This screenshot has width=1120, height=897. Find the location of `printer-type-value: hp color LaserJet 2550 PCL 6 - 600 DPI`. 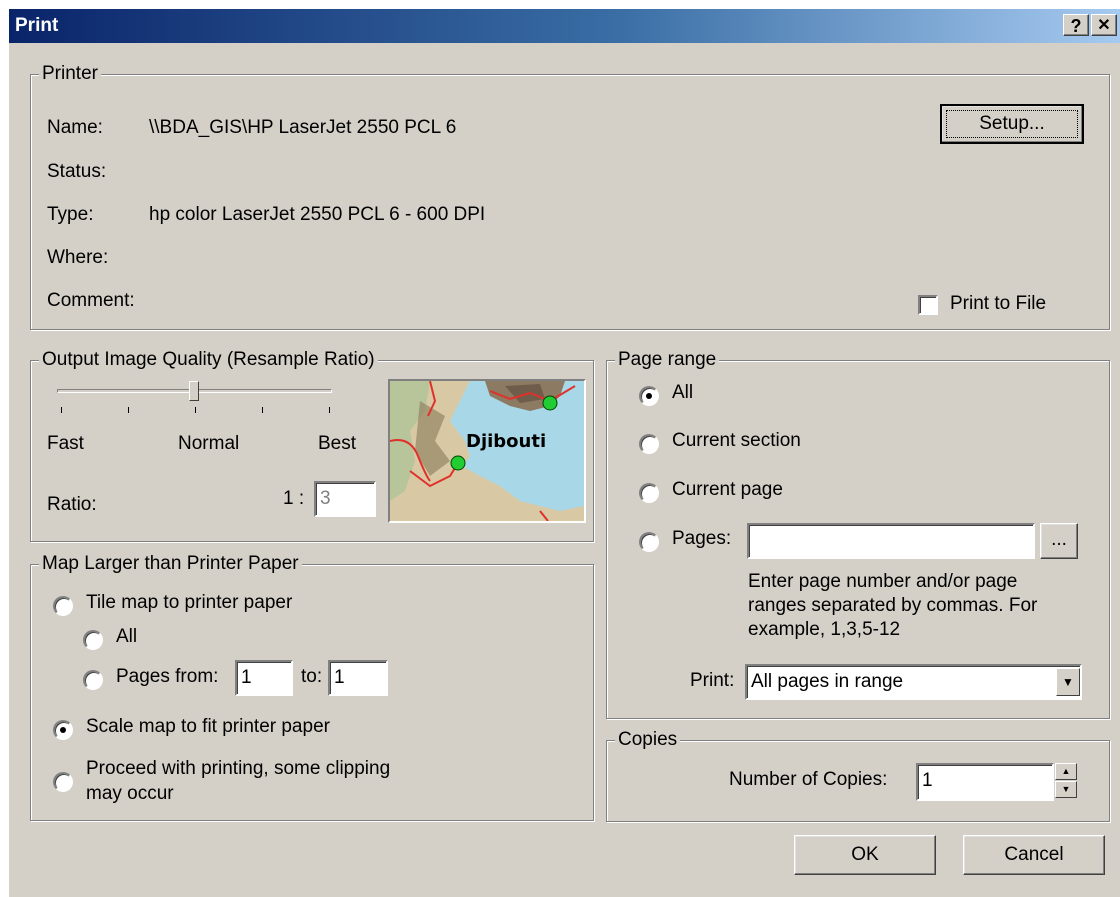

printer-type-value: hp color LaserJet 2550 PCL 6 - 600 DPI is located at coordinates (317, 214).